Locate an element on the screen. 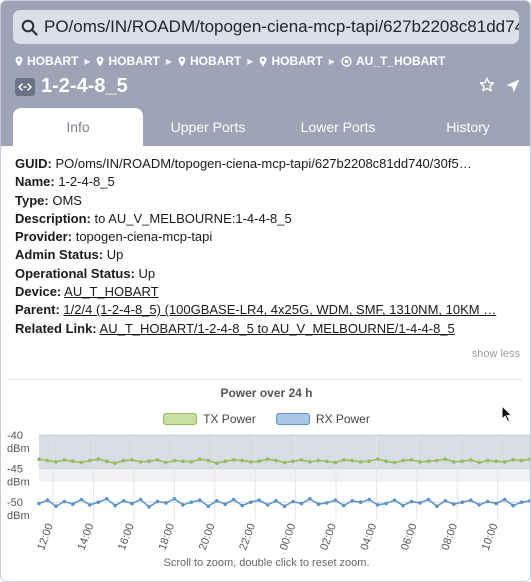 This screenshot has height=582, width=531. location-pin-icon is located at coordinates (100, 61).